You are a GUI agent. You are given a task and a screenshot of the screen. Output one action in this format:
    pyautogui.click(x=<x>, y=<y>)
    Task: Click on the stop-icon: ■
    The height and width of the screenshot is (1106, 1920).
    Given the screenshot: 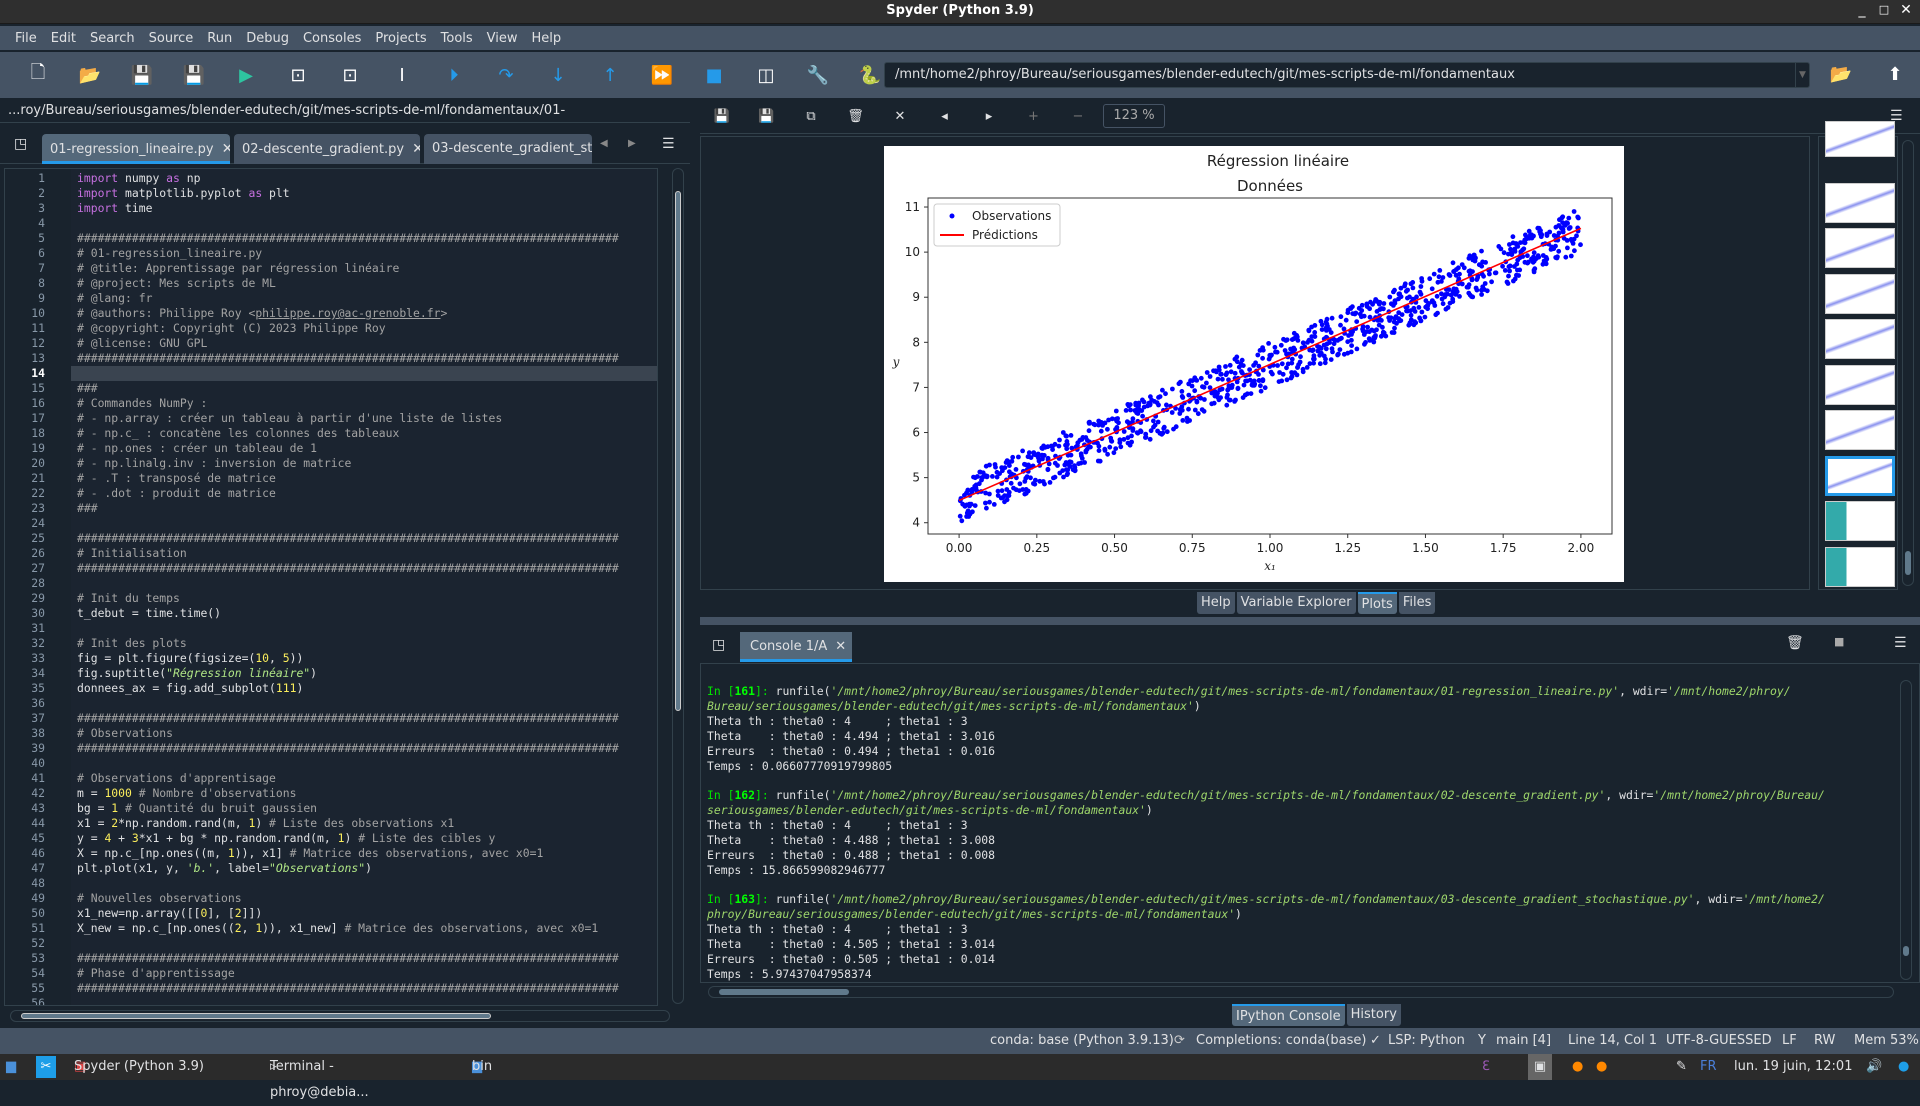 What is the action you would take?
    pyautogui.click(x=714, y=75)
    